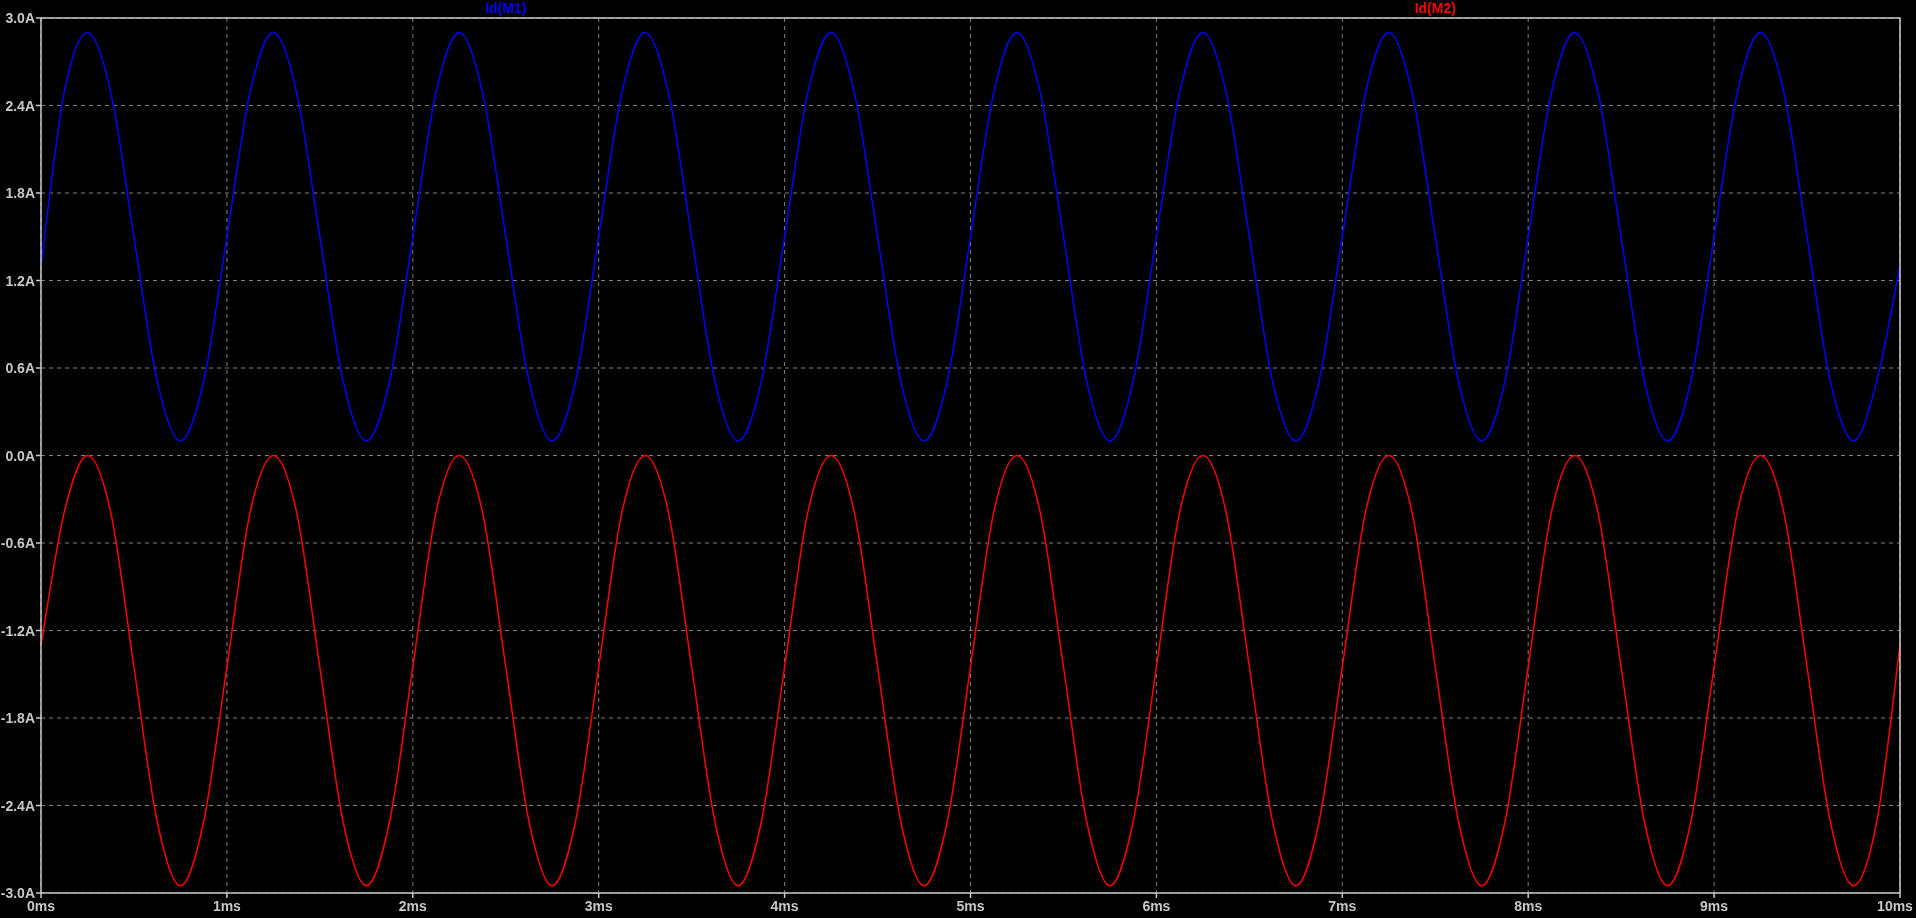 The image size is (1916, 918). I want to click on x-axis-label: 3ms, so click(598, 906).